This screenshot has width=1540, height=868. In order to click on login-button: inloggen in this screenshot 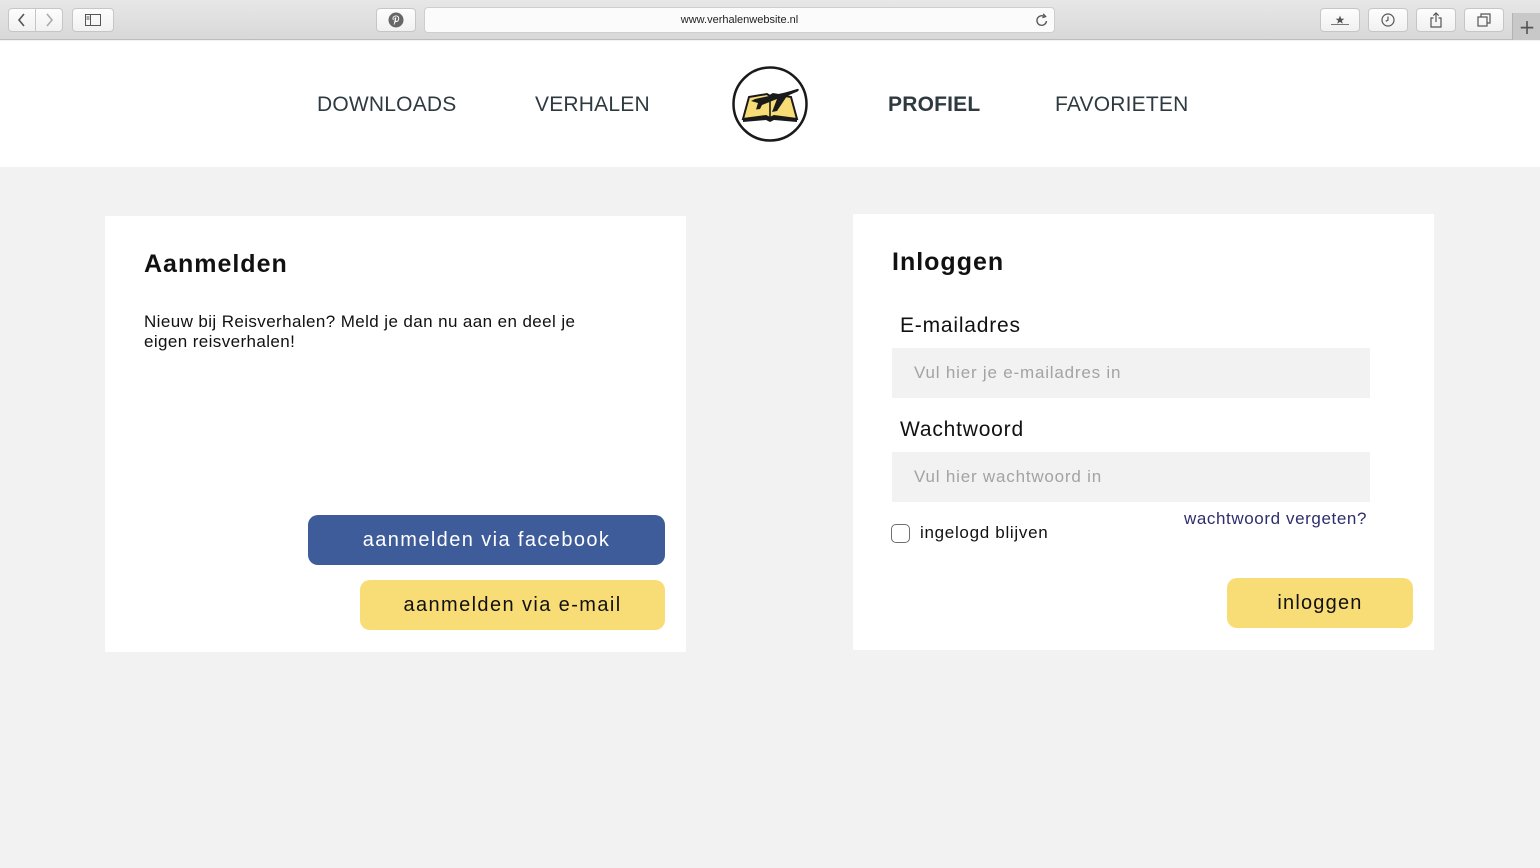, I will do `click(1320, 603)`.